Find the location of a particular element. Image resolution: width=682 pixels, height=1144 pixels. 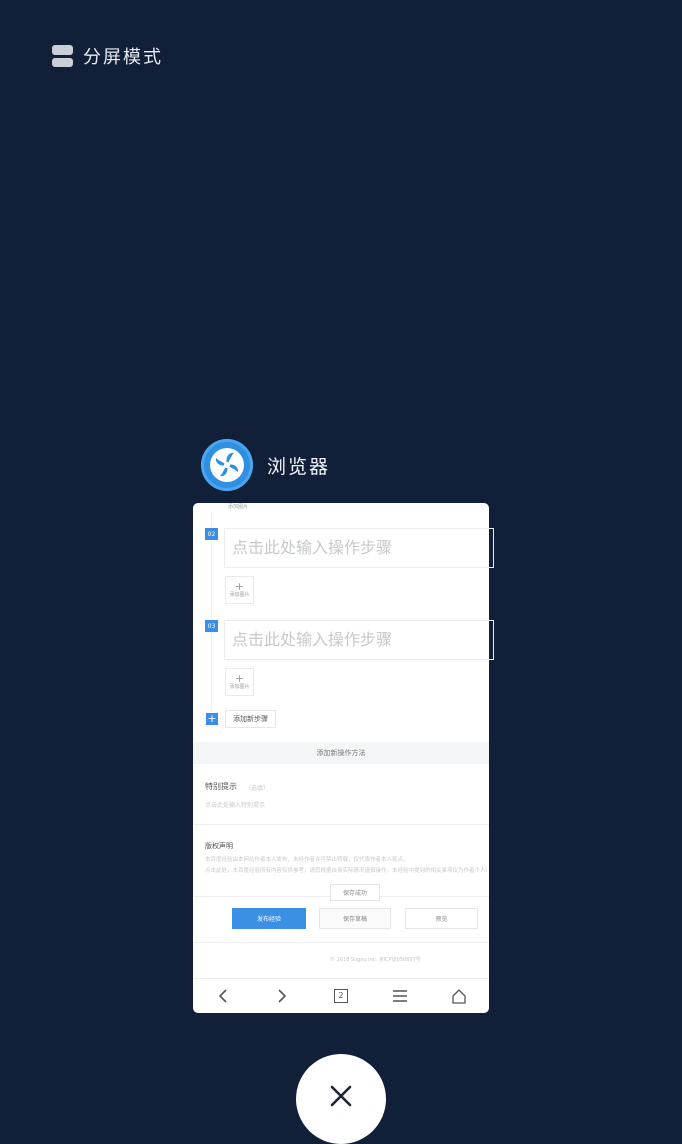

copyright-line-1: 本百度经验由本网站作者本人发布，未经作者许可禁止转载，仅代表作者本人观点。 is located at coordinates (307, 860).